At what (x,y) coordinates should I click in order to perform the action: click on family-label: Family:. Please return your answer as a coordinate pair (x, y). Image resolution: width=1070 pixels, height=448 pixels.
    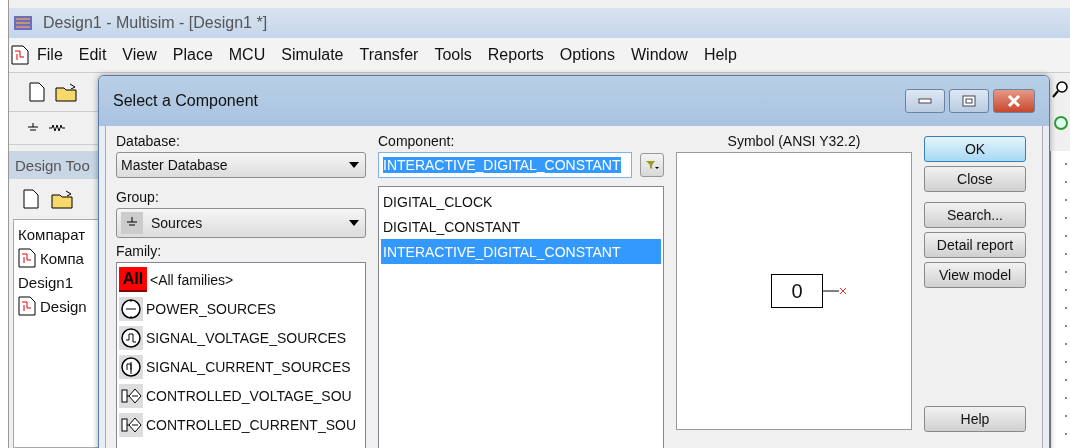
    Looking at the image, I should click on (139, 251).